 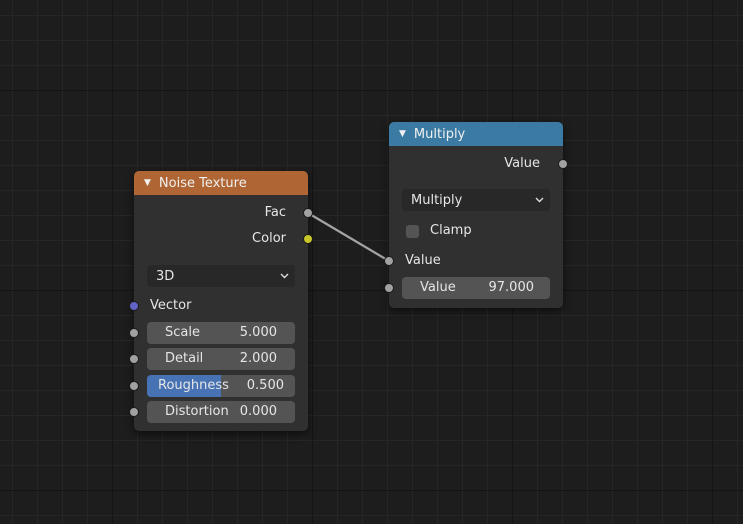 I want to click on node-links, so click(x=348, y=237).